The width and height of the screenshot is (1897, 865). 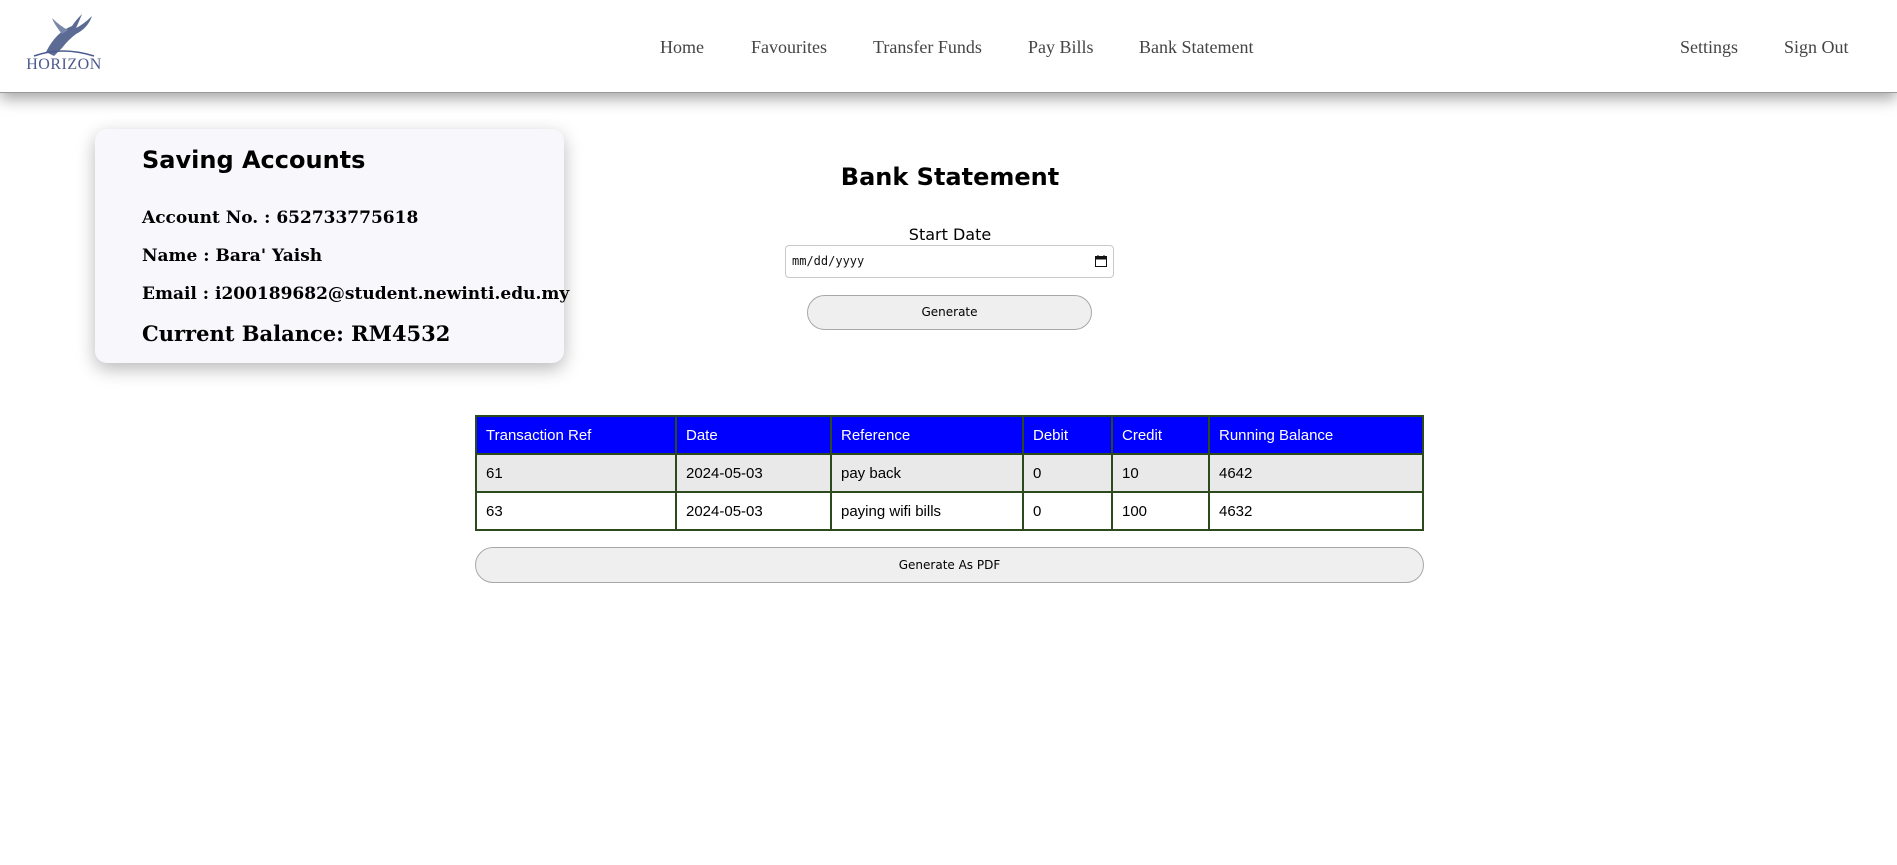 I want to click on calendar-icon, so click(x=1101, y=261).